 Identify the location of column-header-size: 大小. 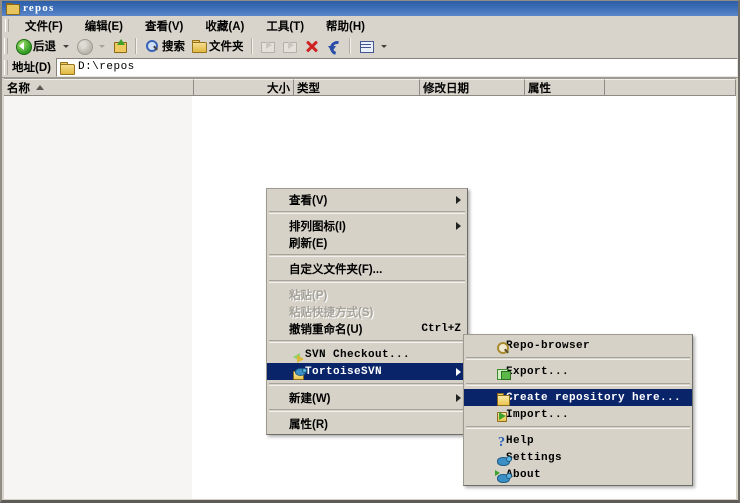
(244, 87).